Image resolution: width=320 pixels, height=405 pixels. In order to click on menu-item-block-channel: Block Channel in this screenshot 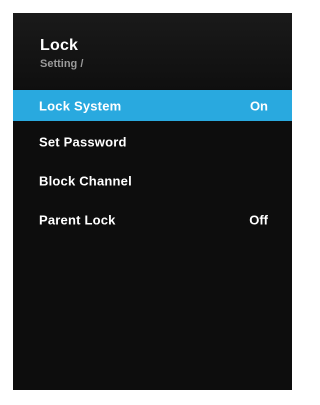, I will do `click(152, 181)`.